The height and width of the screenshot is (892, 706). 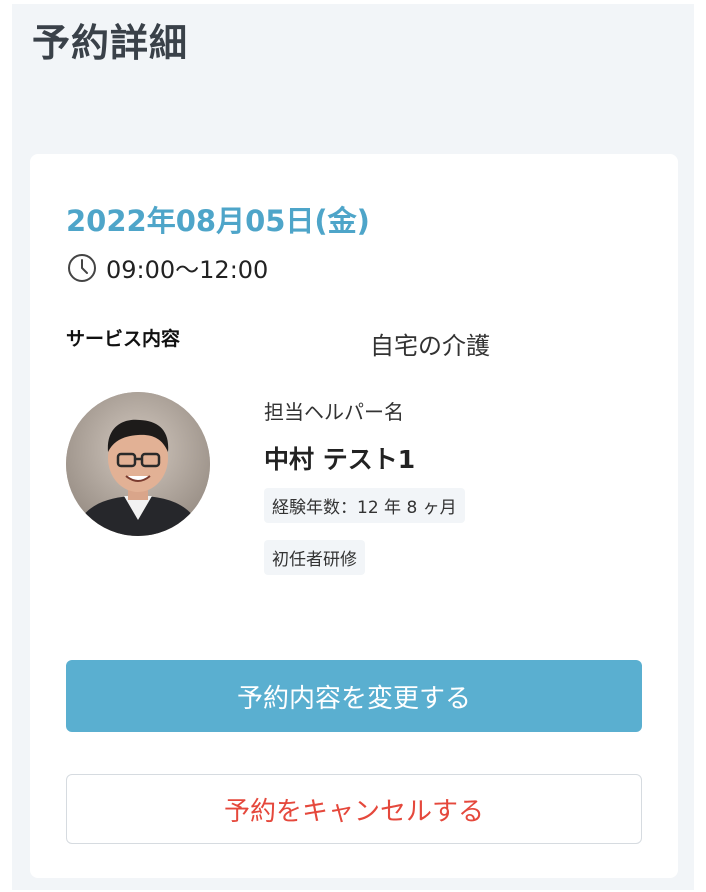 What do you see at coordinates (138, 464) in the screenshot?
I see `helper-avatar` at bounding box center [138, 464].